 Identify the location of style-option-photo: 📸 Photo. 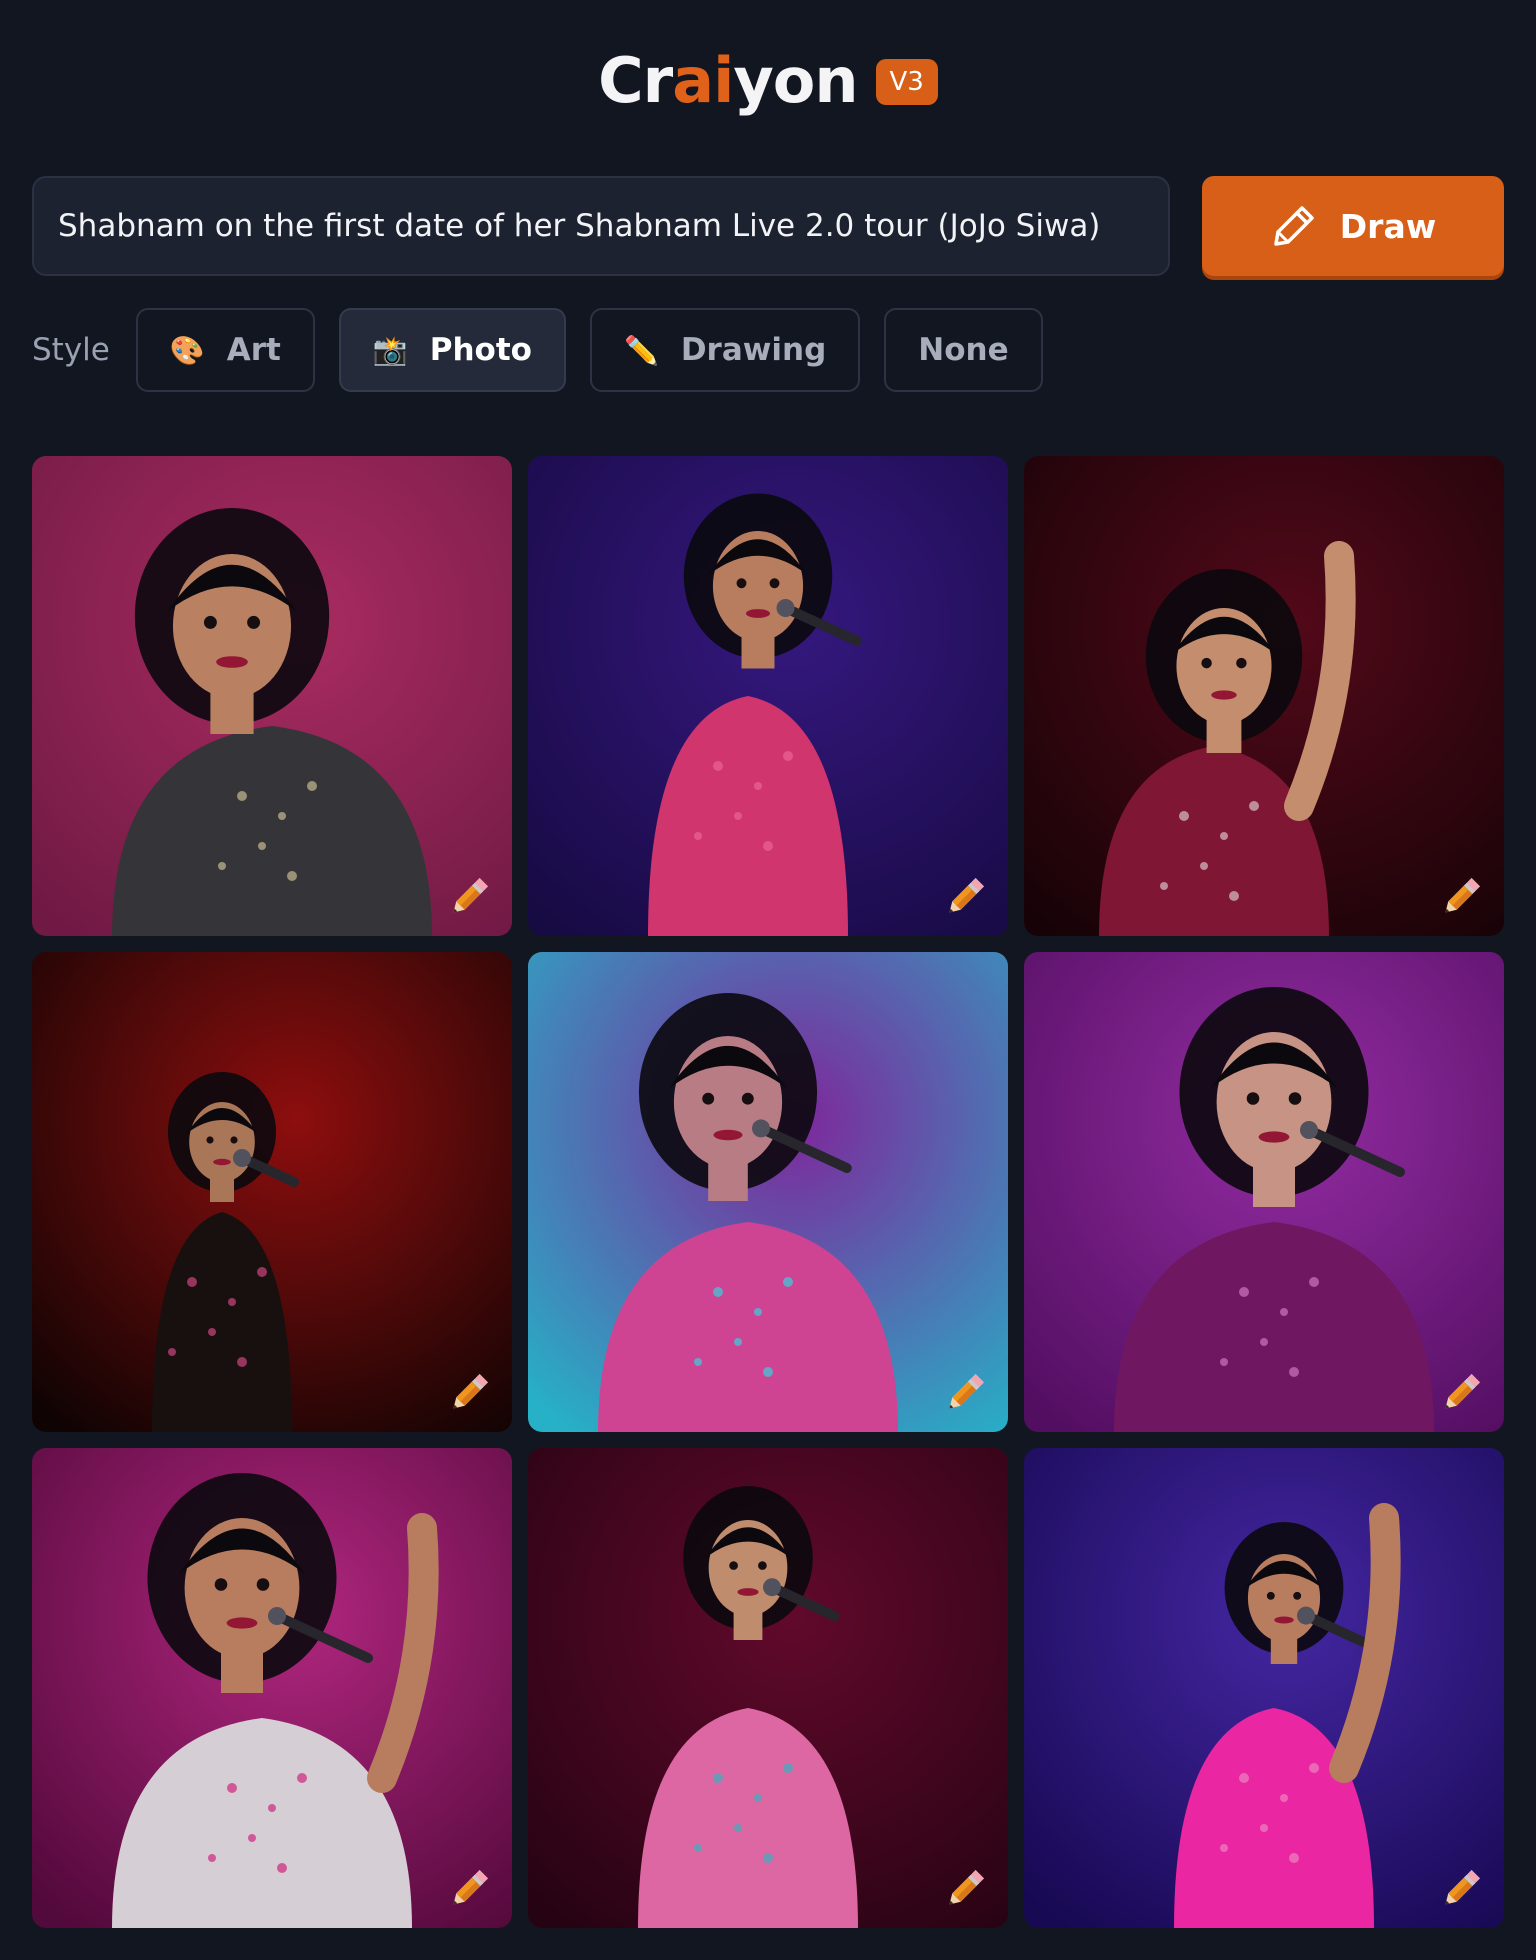
(452, 350).